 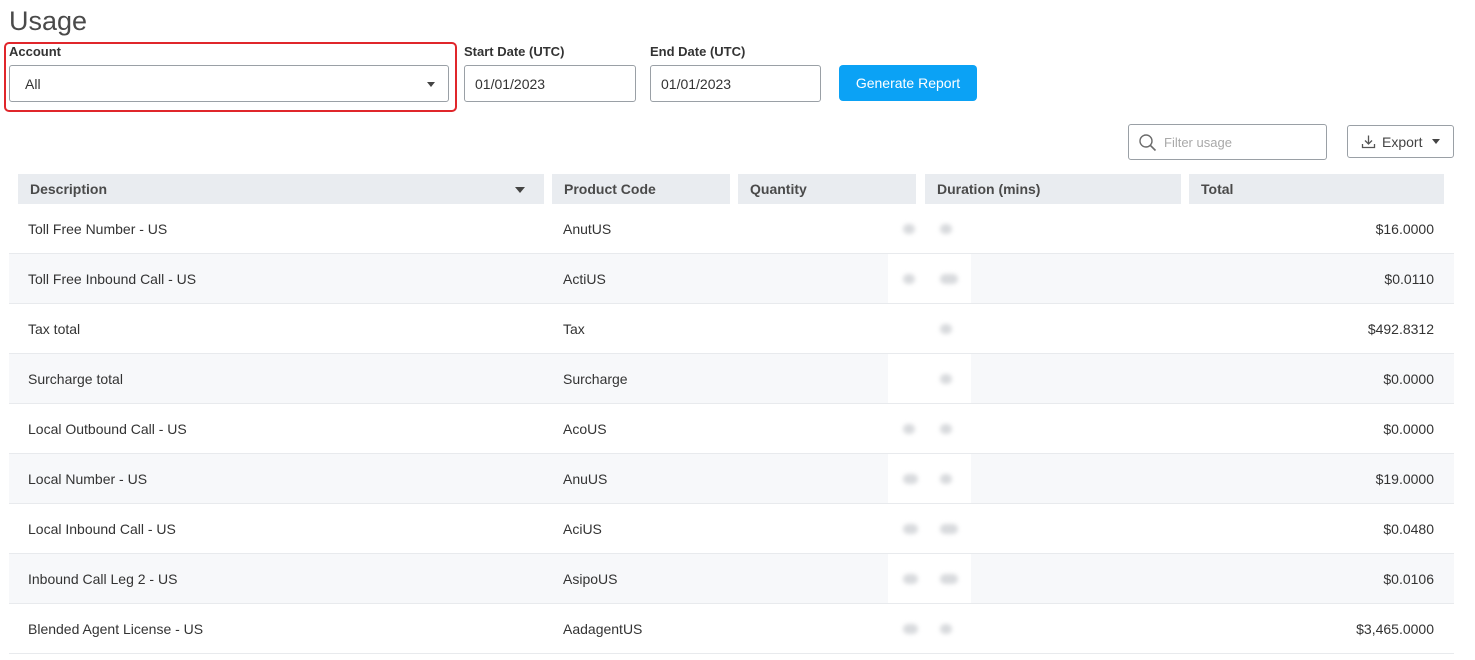 I want to click on end-date-input: 01/01/2023, so click(x=735, y=83).